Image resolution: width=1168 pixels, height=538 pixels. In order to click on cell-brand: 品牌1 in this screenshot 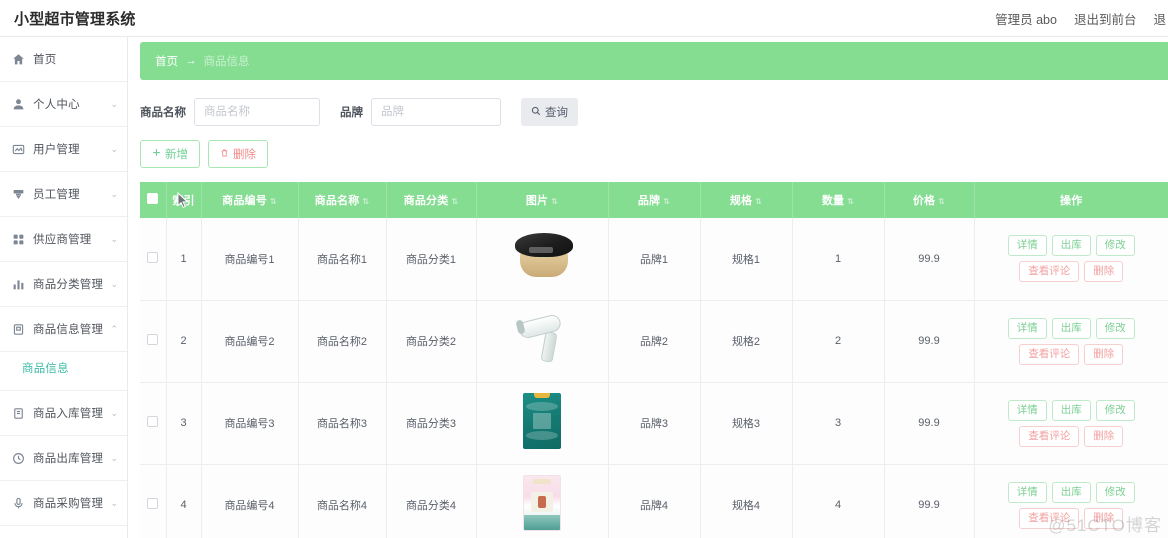, I will do `click(654, 259)`.